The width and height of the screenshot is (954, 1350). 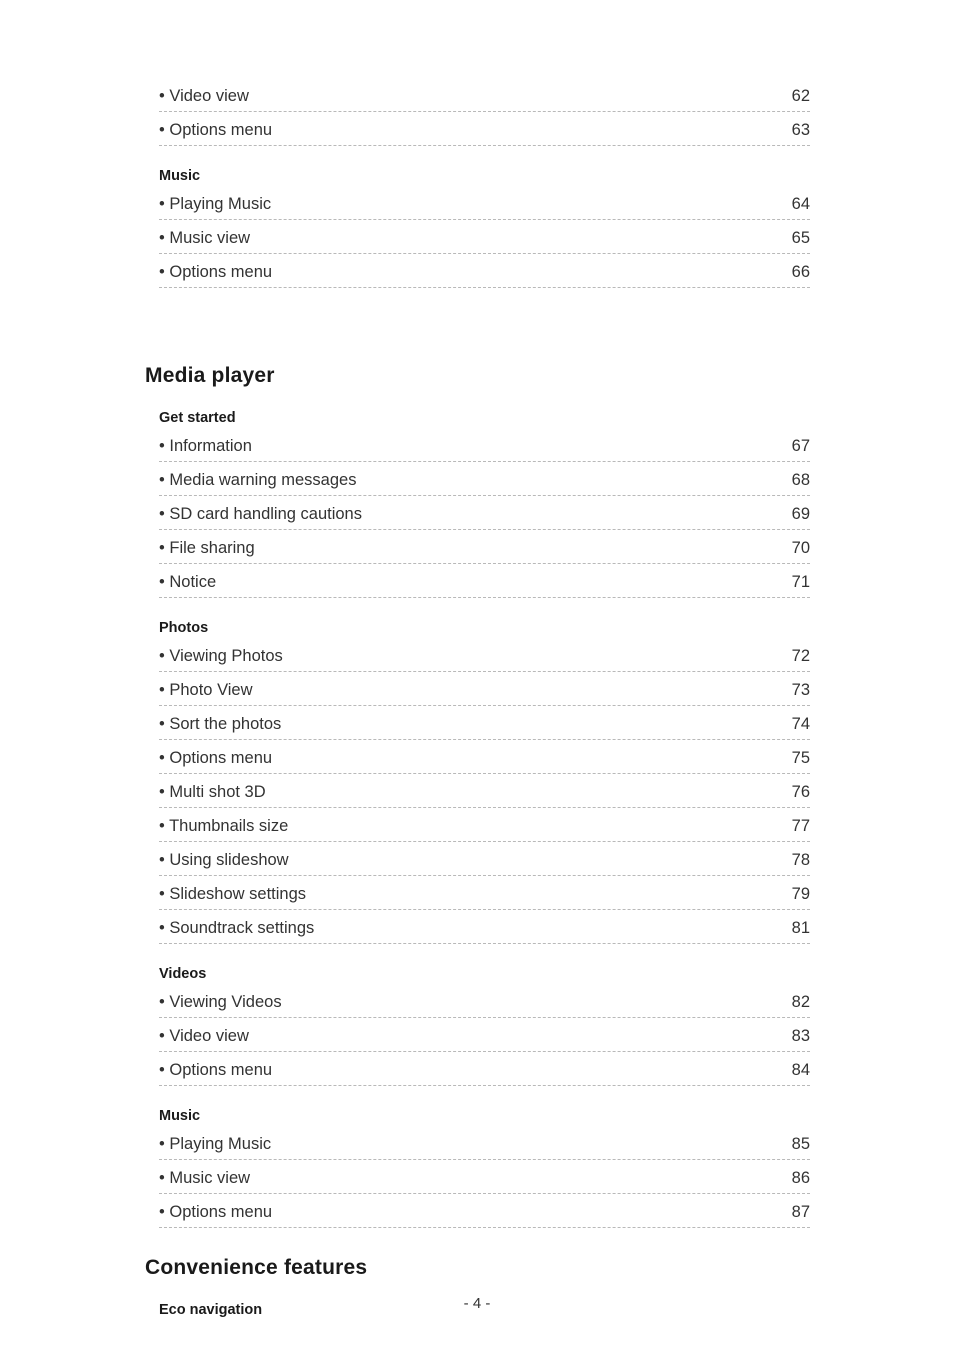 What do you see at coordinates (800, 927) in the screenshot?
I see `toc-entry-page-number: 81` at bounding box center [800, 927].